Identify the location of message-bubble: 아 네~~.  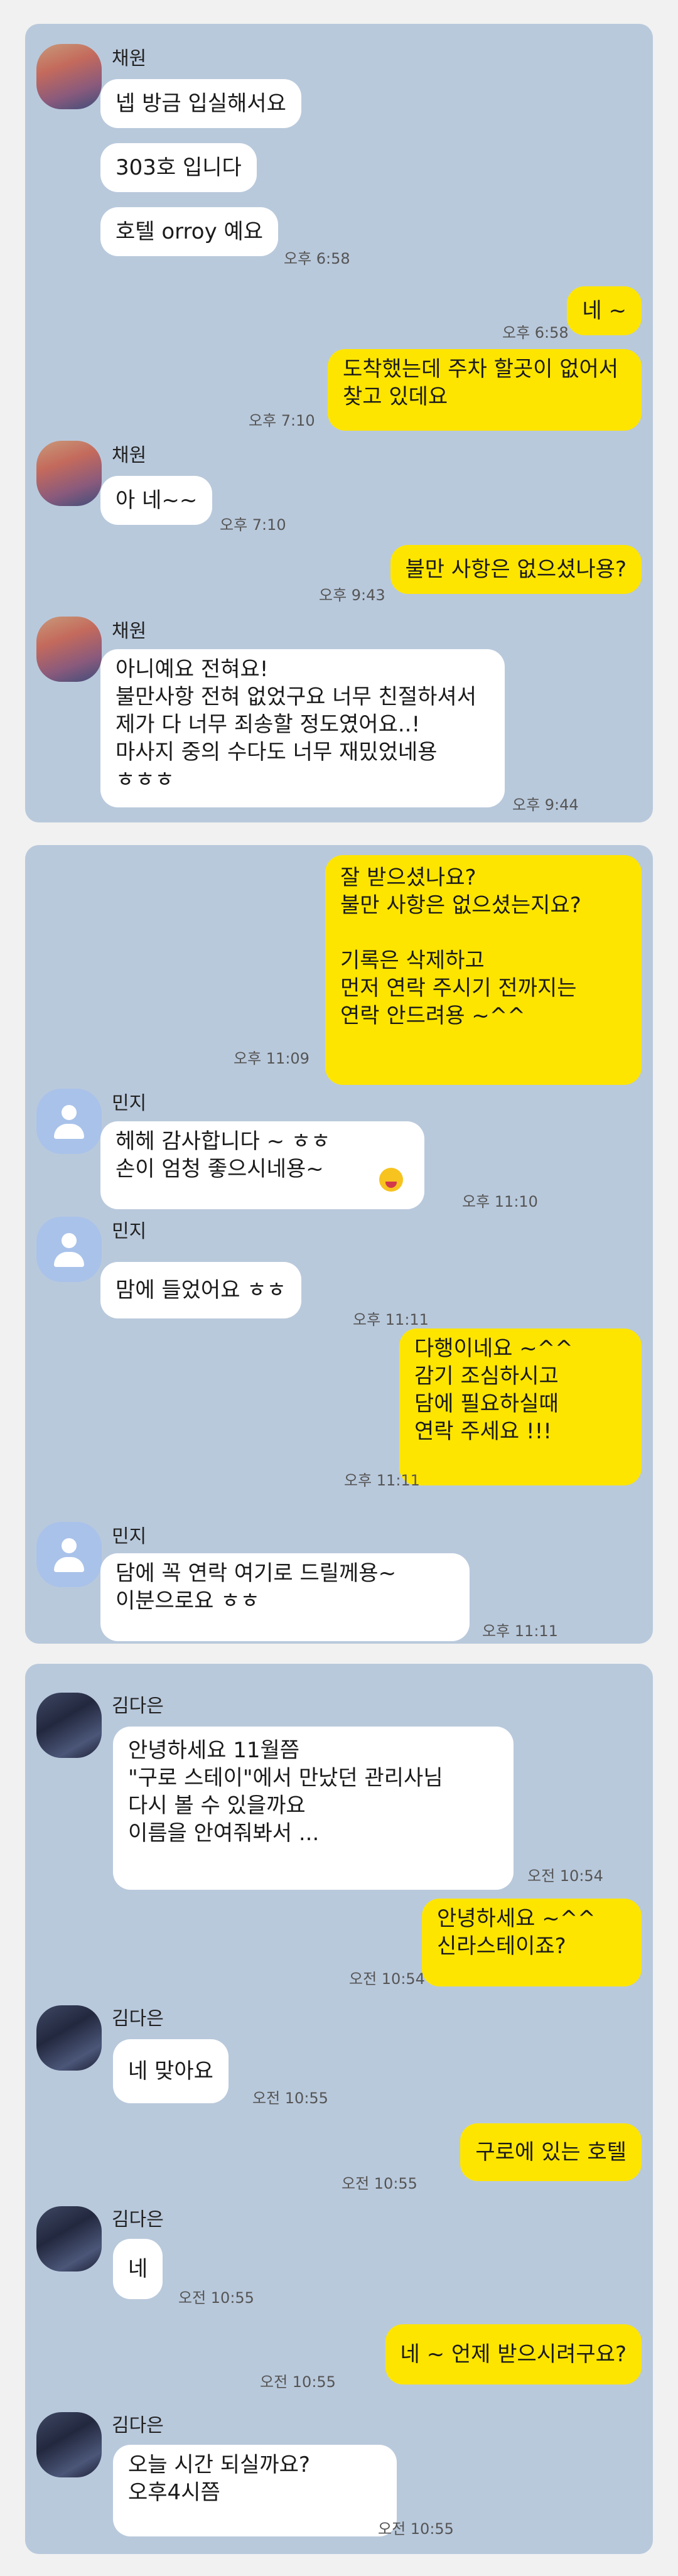
(156, 500).